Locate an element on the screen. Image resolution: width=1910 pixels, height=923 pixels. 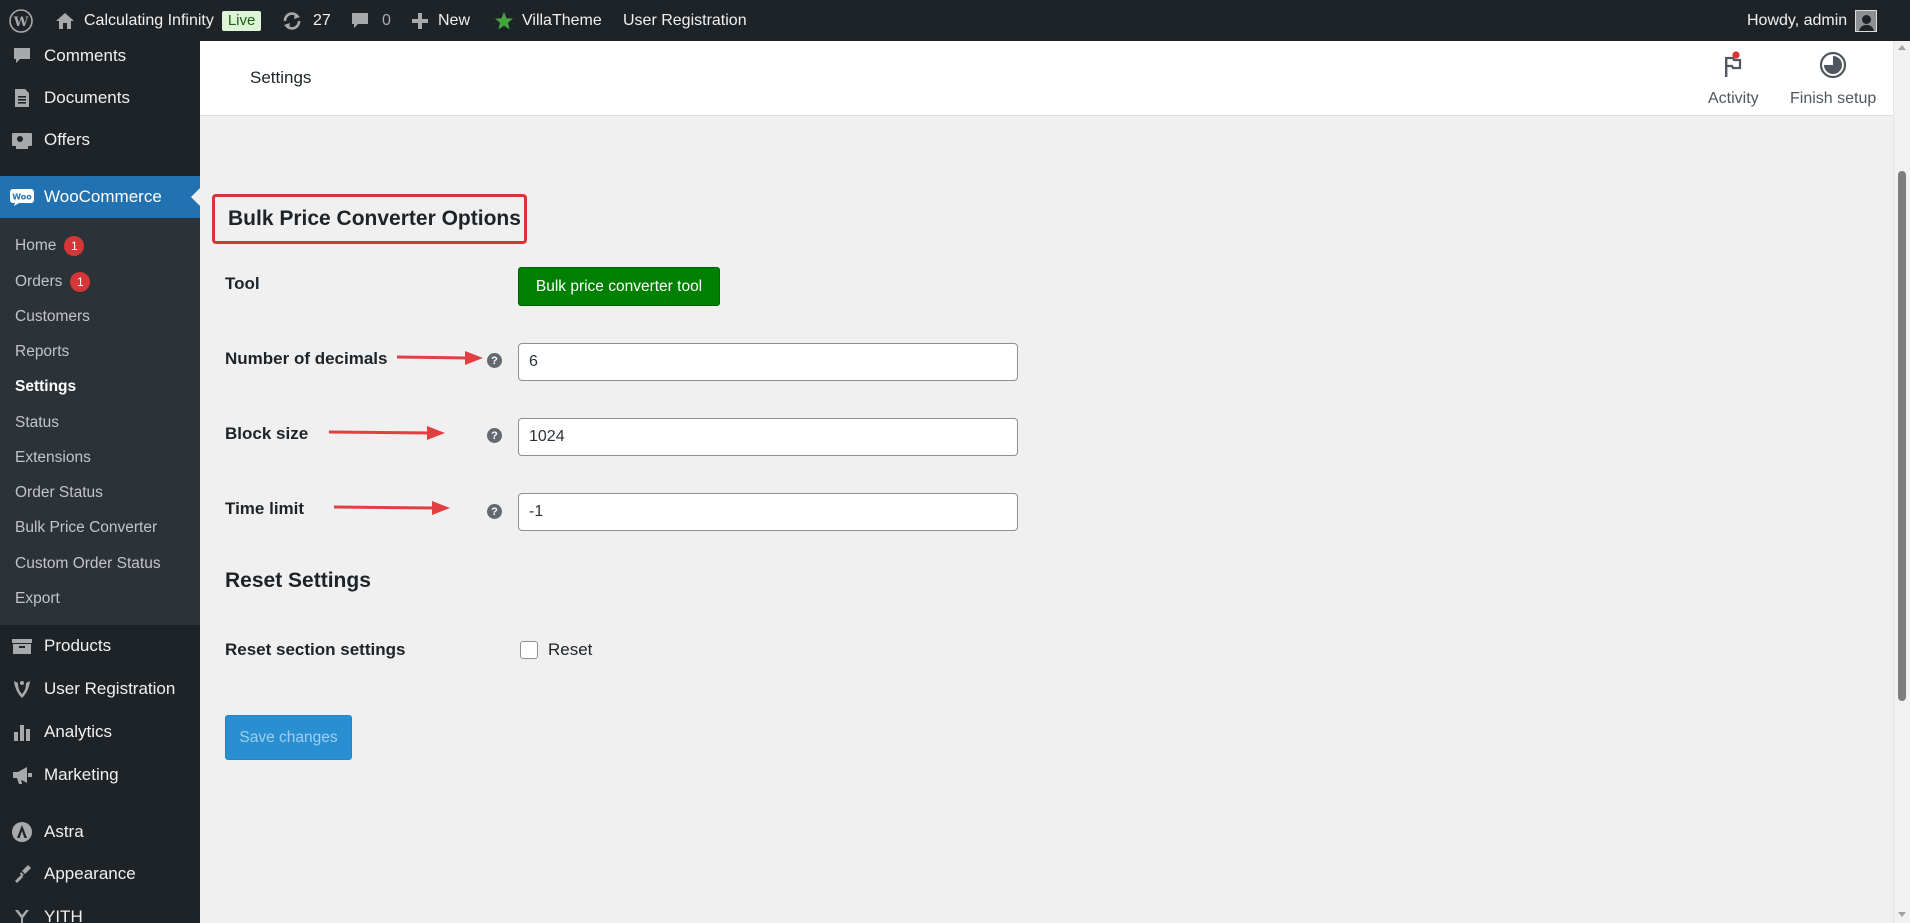
home-count-badge: 1 is located at coordinates (74, 246).